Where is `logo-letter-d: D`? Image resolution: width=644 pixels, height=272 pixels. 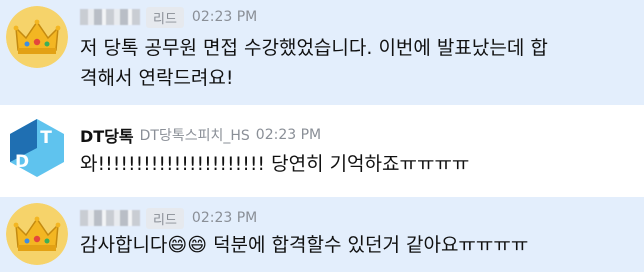 logo-letter-d: D is located at coordinates (22, 162).